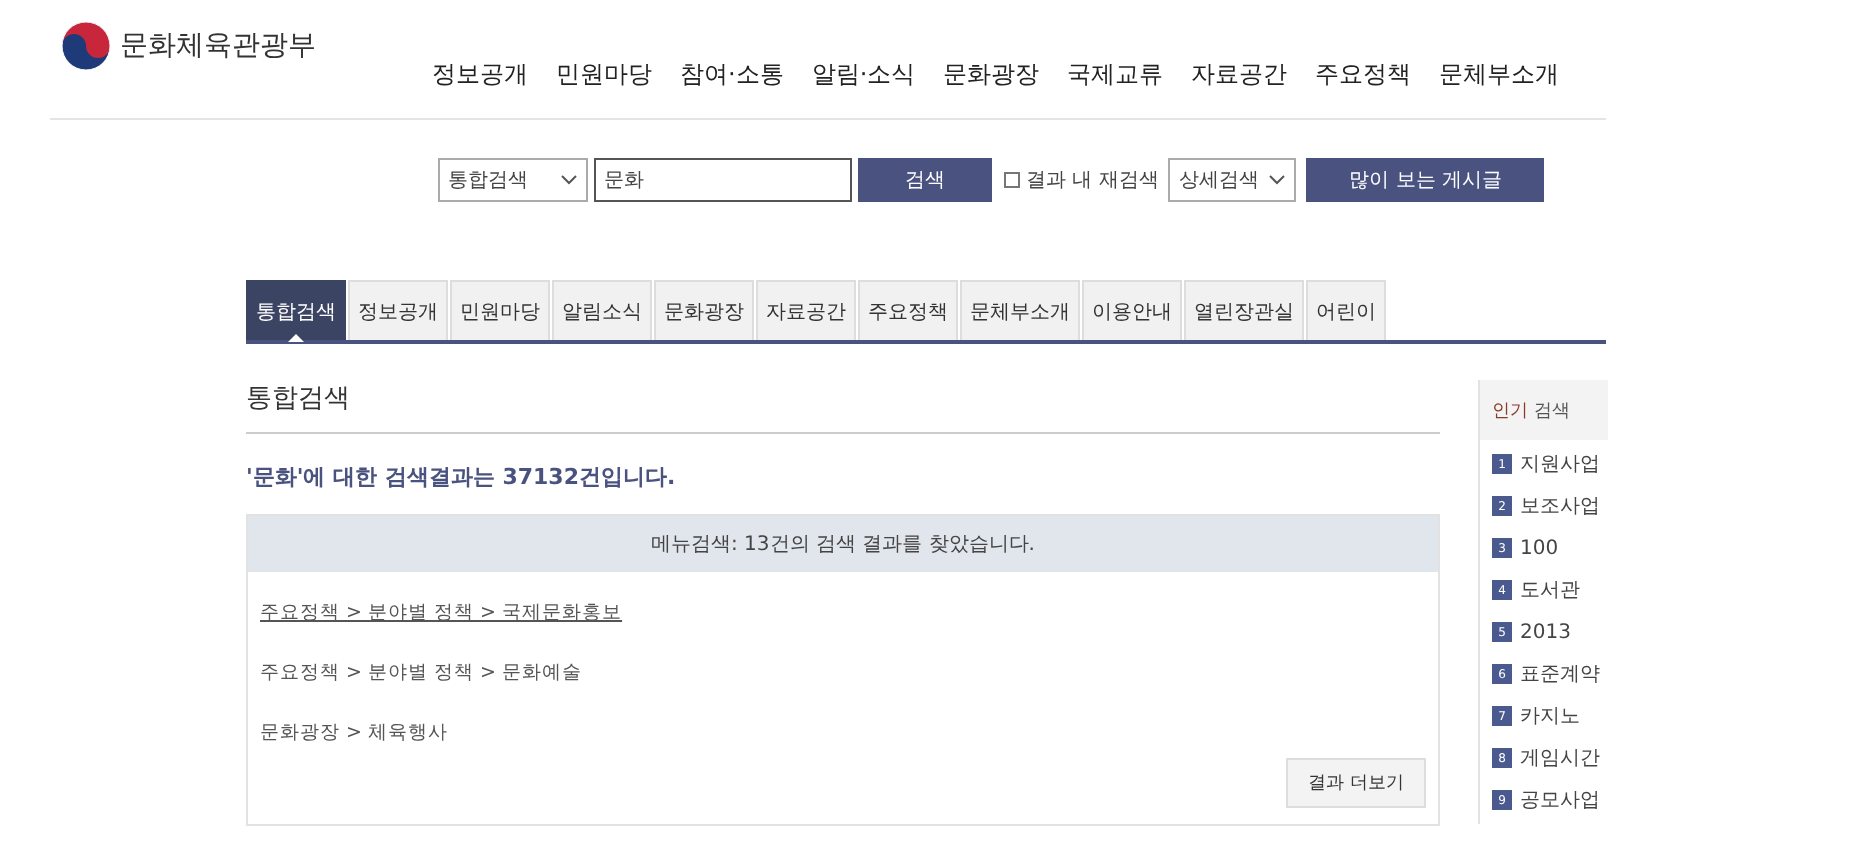 The image size is (1858, 860). What do you see at coordinates (462, 477) in the screenshot?
I see `result-summary: '문화'에 대한 검색결과는 37132건입니다.` at bounding box center [462, 477].